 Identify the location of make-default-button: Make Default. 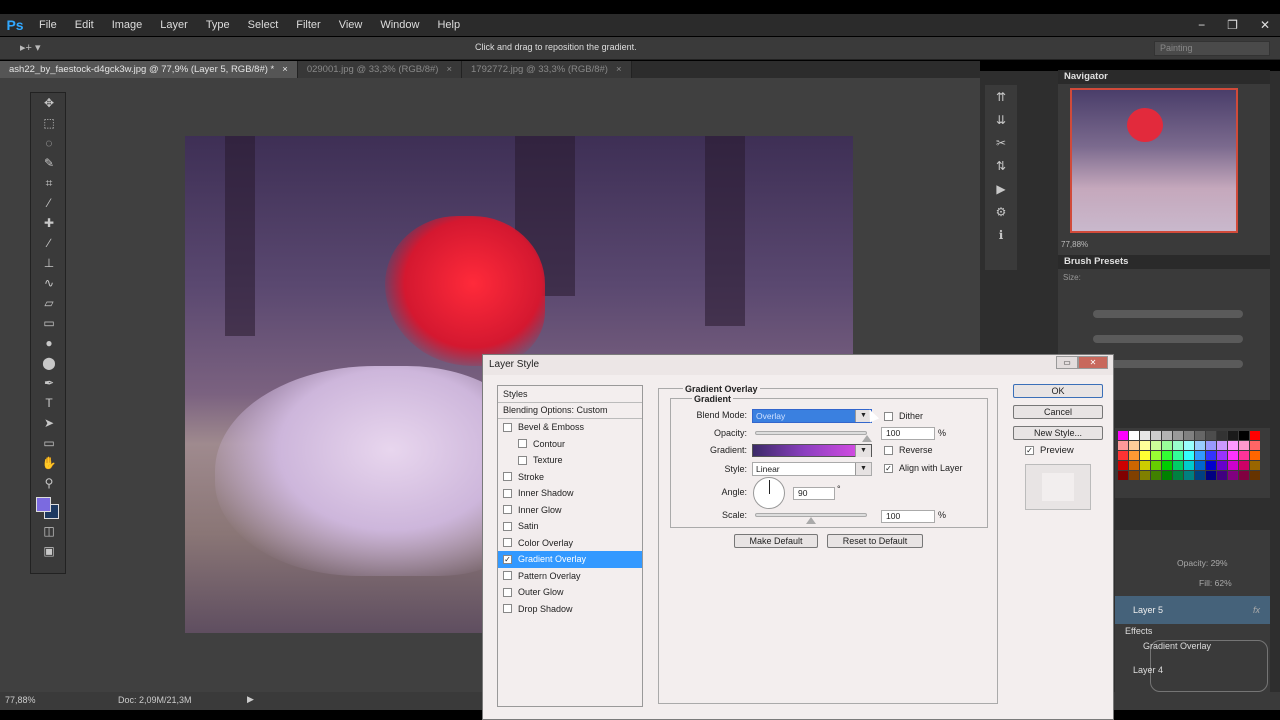
(776, 541).